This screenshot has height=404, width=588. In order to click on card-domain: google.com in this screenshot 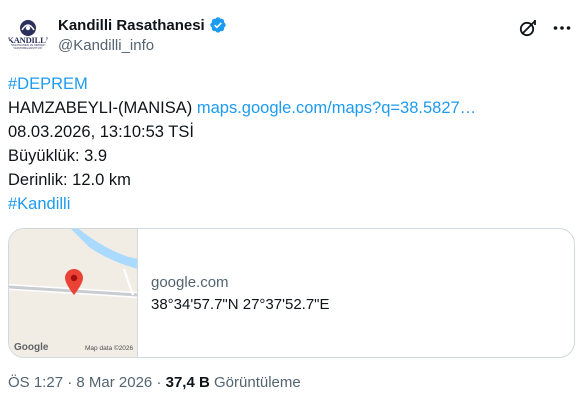, I will do `click(190, 282)`.